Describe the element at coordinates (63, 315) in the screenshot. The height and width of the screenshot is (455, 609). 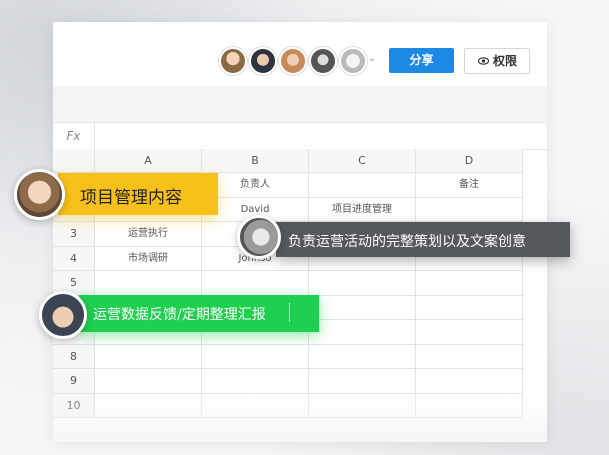
I see `user-avatar-male` at that location.